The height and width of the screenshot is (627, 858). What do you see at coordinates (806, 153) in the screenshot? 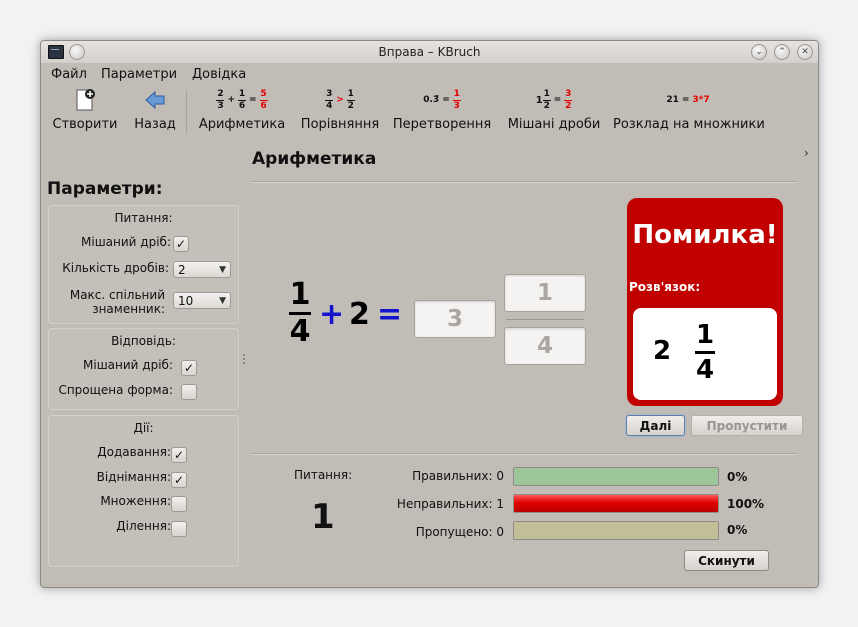
I see `toolbar-overflow-icon: ›` at bounding box center [806, 153].